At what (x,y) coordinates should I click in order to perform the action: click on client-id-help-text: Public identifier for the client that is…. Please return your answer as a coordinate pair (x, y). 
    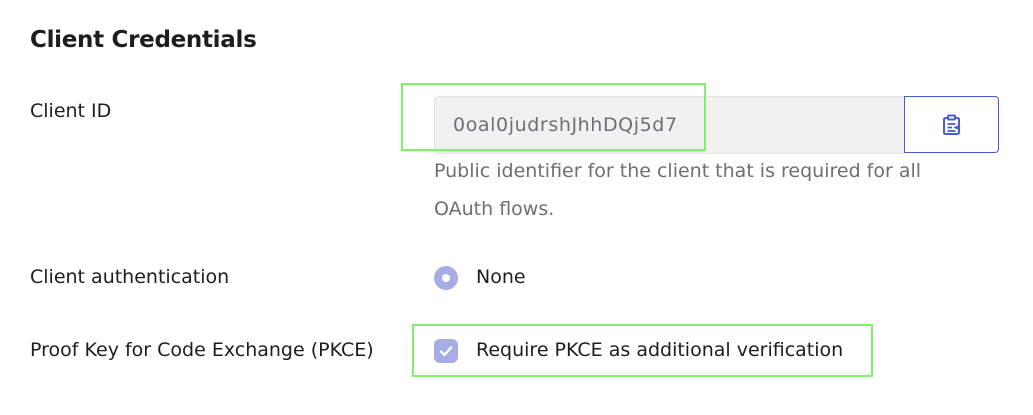
    Looking at the image, I should click on (678, 190).